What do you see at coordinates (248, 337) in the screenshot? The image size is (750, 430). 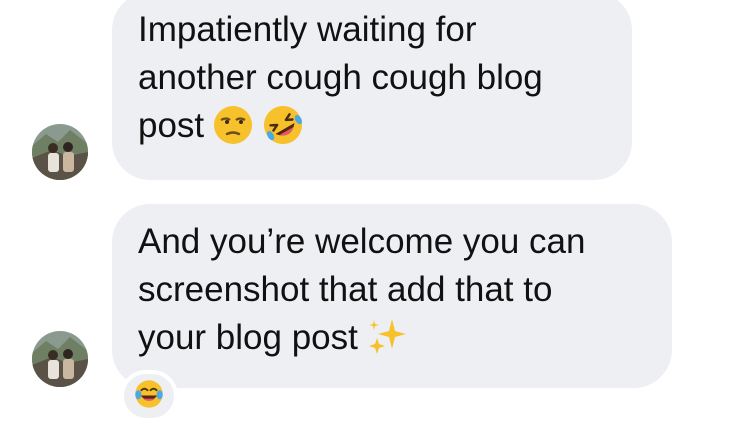 I see `message-2-line-3-text: your blog post` at bounding box center [248, 337].